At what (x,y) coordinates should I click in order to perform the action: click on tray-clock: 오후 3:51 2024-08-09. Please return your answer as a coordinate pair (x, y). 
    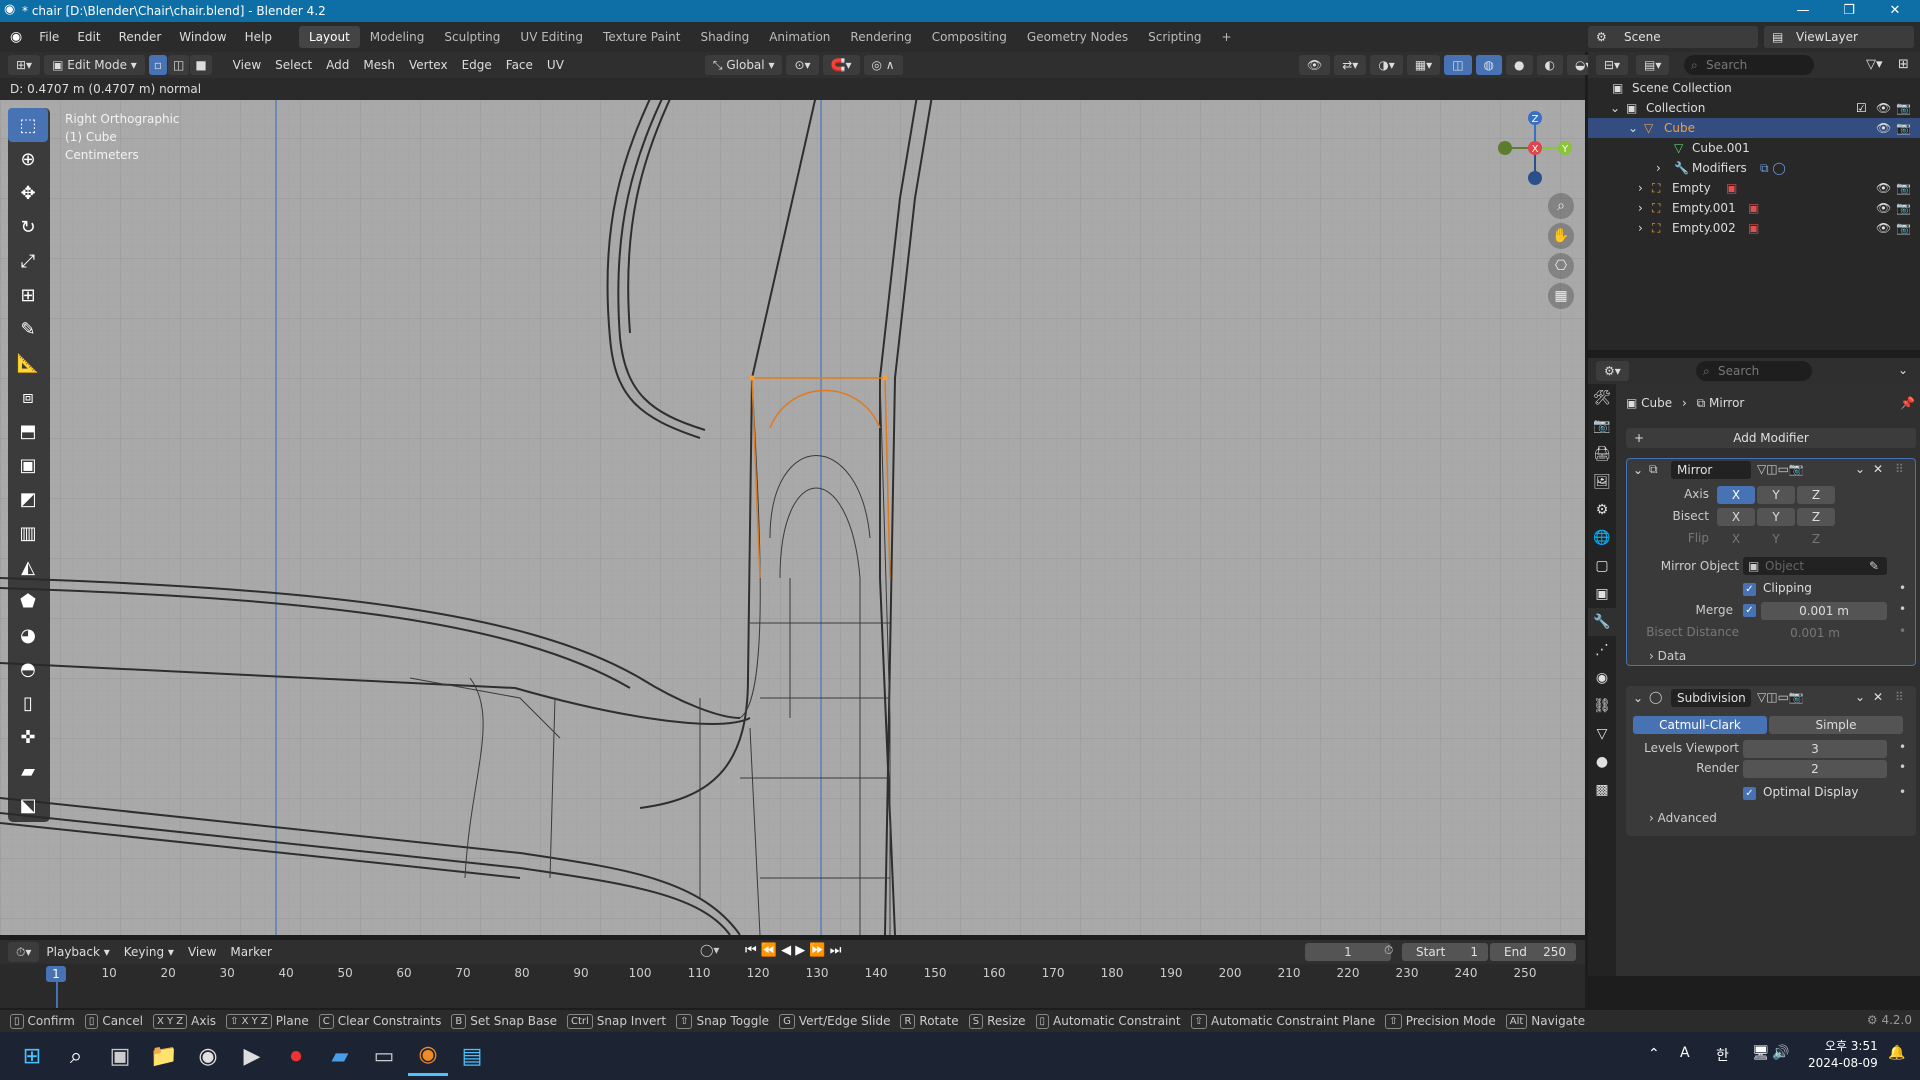
    Looking at the image, I should click on (1843, 1055).